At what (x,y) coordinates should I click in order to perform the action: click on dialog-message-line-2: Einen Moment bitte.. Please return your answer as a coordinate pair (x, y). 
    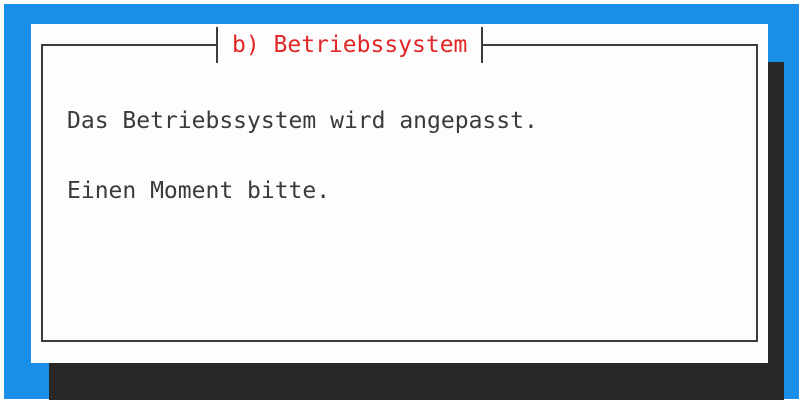
    Looking at the image, I should click on (199, 191).